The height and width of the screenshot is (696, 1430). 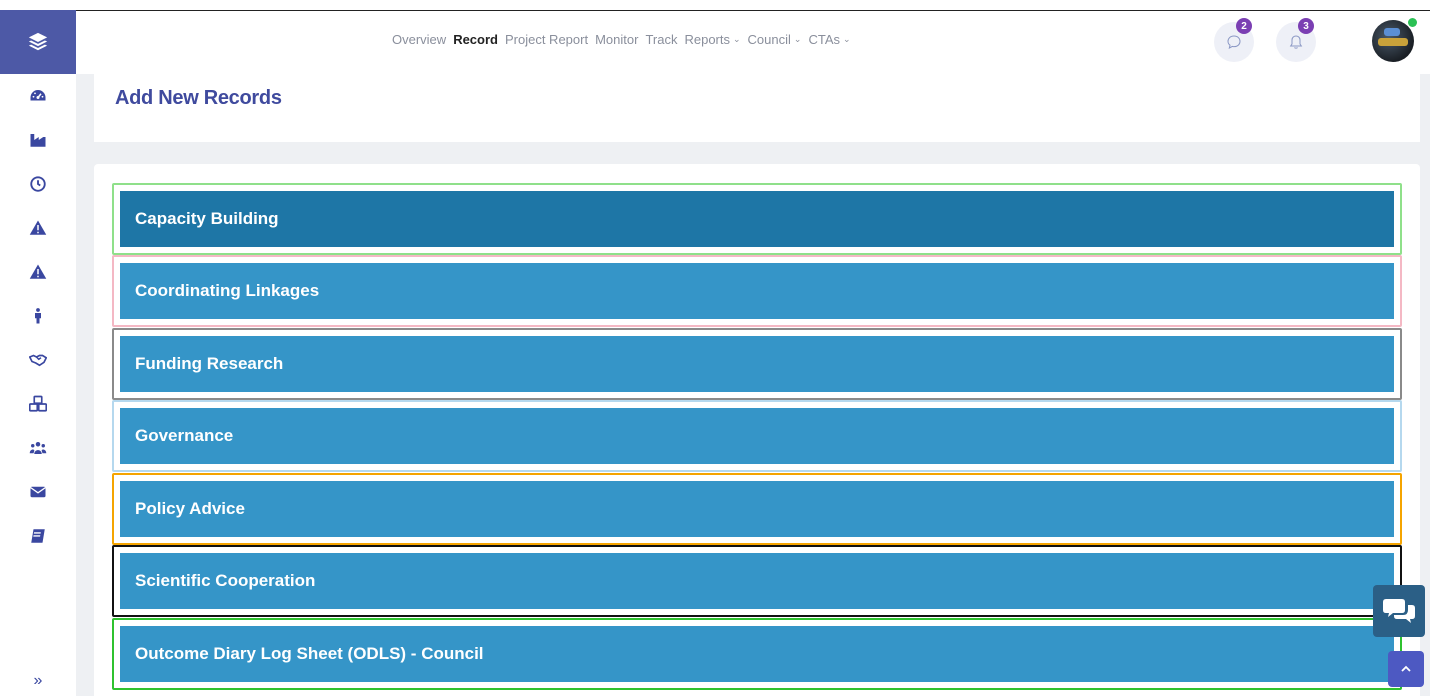 I want to click on app-logo, so click(x=38, y=42).